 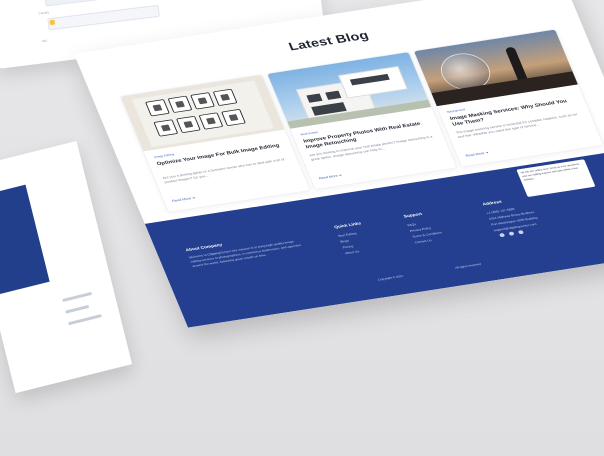 What do you see at coordinates (502, 235) in the screenshot?
I see `facebook-icon` at bounding box center [502, 235].